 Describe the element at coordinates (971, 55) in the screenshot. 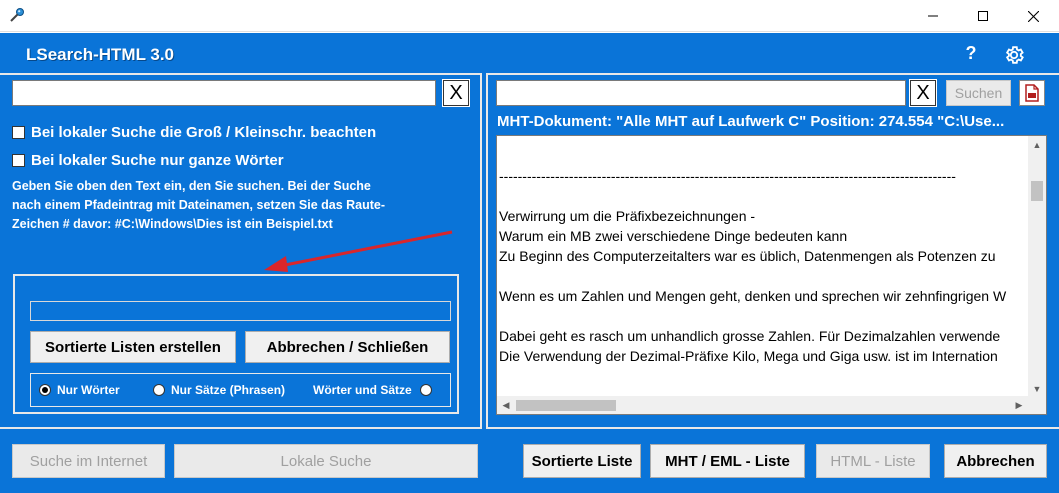

I see `help-icon: ?` at that location.